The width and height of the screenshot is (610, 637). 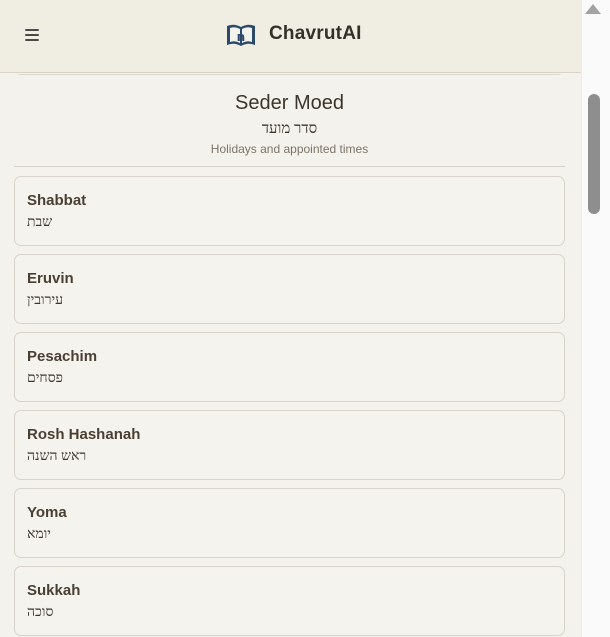 What do you see at coordinates (40, 612) in the screenshot?
I see `tractate-hebrew-name: סוכה` at bounding box center [40, 612].